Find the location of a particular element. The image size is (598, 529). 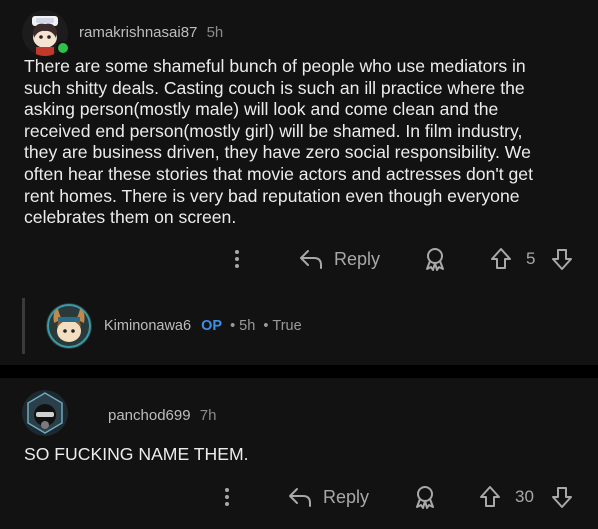

comment-divider is located at coordinates (299, 371).